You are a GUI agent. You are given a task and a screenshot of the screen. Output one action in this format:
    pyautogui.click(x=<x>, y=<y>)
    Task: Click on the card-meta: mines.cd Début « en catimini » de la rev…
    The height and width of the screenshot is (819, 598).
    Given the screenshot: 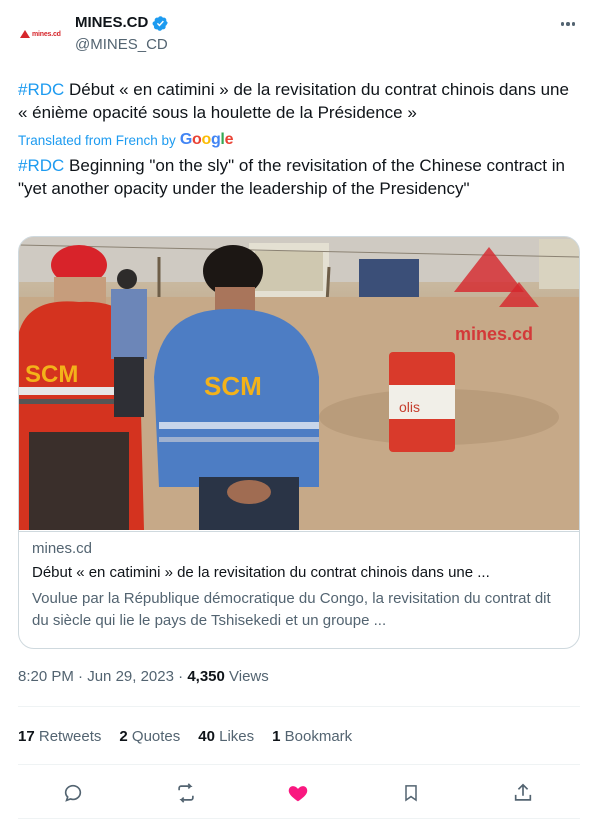 What is the action you would take?
    pyautogui.click(x=299, y=589)
    